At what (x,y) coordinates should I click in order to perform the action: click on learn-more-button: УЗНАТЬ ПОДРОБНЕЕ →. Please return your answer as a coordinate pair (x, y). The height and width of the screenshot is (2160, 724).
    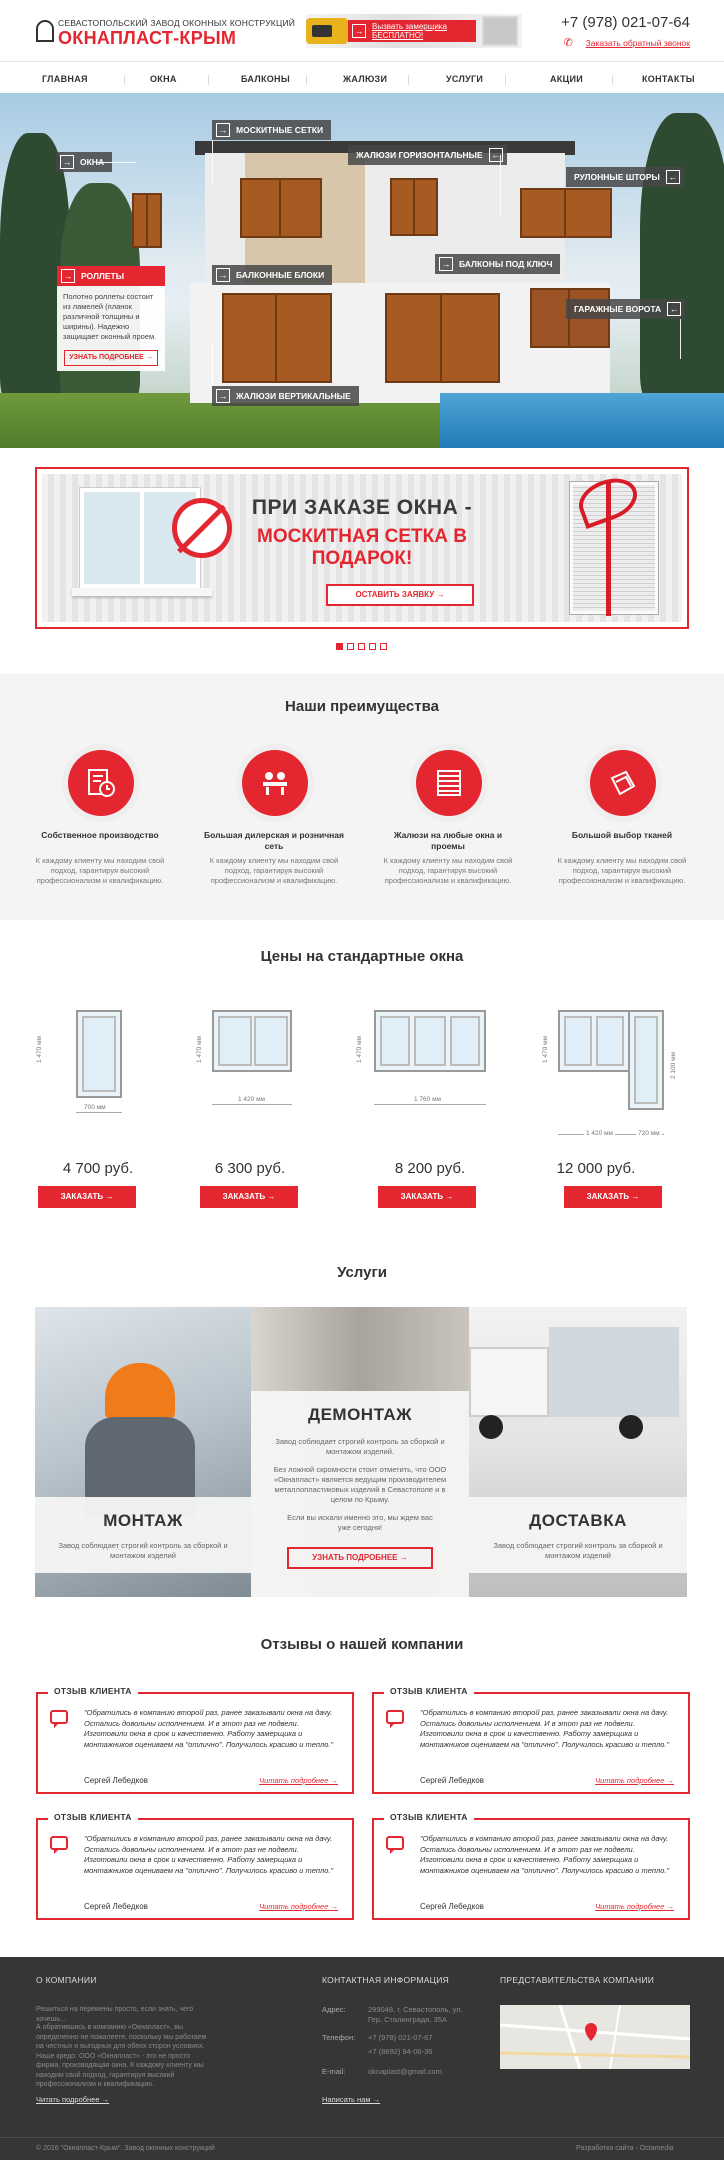
    Looking at the image, I should click on (360, 1558).